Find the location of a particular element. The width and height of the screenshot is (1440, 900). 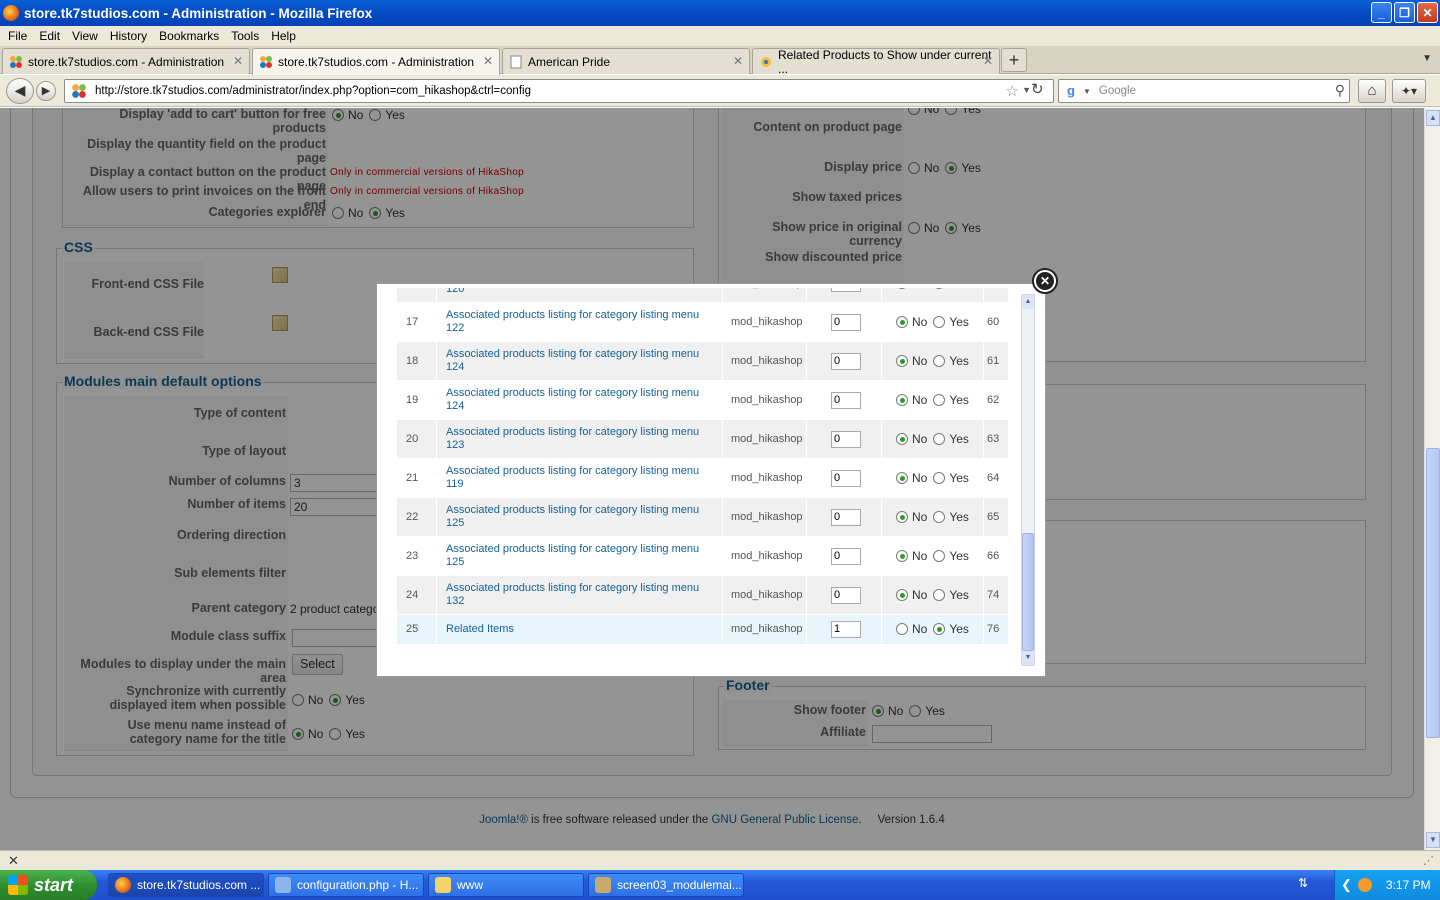

google-icon: g is located at coordinates (1071, 91).